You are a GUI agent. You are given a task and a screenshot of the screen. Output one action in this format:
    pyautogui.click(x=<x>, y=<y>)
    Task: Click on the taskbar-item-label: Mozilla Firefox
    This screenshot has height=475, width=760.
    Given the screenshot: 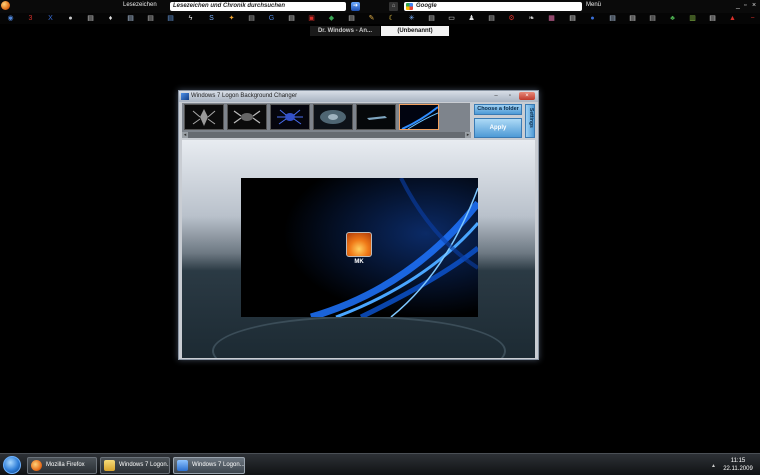 What is the action you would take?
    pyautogui.click(x=65, y=465)
    